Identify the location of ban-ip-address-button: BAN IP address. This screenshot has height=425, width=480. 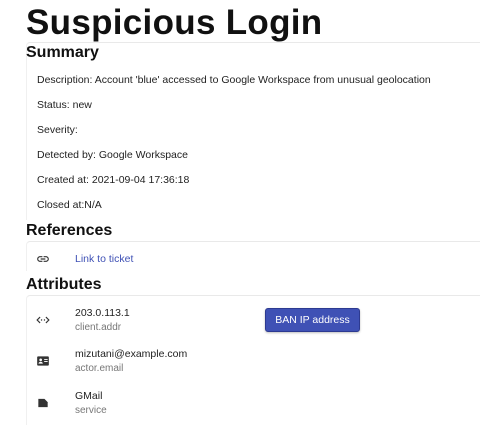
(312, 320).